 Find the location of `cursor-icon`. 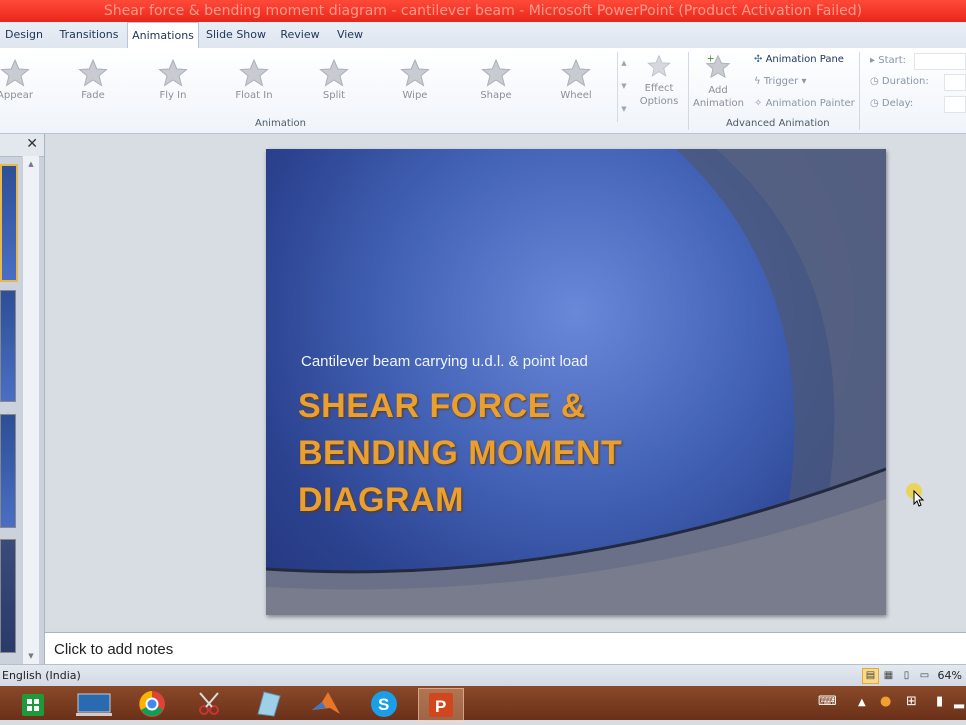

cursor-icon is located at coordinates (915, 495).